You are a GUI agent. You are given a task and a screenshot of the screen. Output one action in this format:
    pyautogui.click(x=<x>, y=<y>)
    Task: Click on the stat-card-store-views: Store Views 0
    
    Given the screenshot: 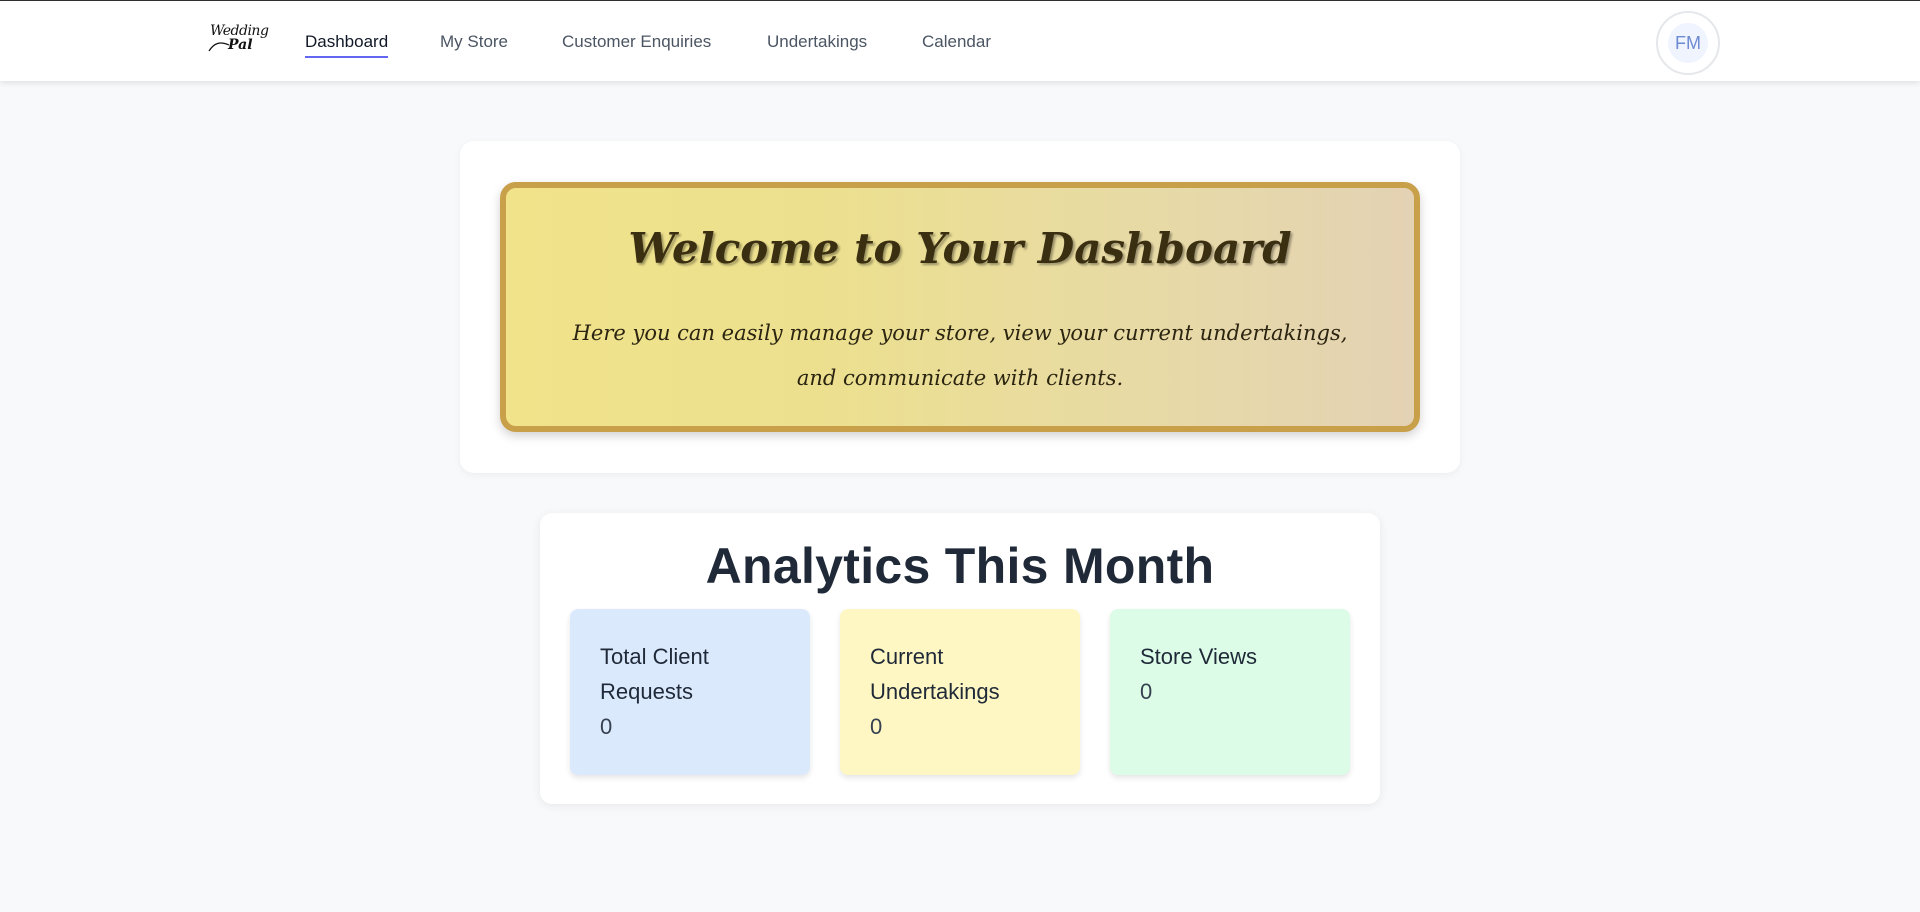 What is the action you would take?
    pyautogui.click(x=1230, y=692)
    